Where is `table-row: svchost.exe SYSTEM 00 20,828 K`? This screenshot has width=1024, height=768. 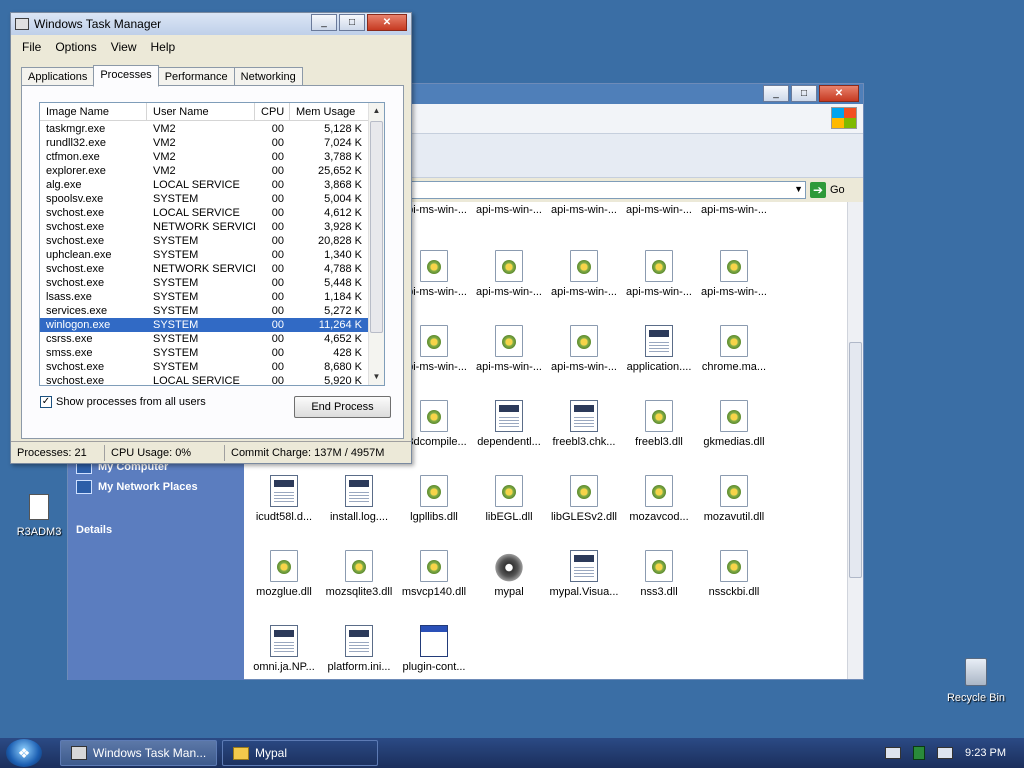 table-row: svchost.exe SYSTEM 00 20,828 K is located at coordinates (205, 241).